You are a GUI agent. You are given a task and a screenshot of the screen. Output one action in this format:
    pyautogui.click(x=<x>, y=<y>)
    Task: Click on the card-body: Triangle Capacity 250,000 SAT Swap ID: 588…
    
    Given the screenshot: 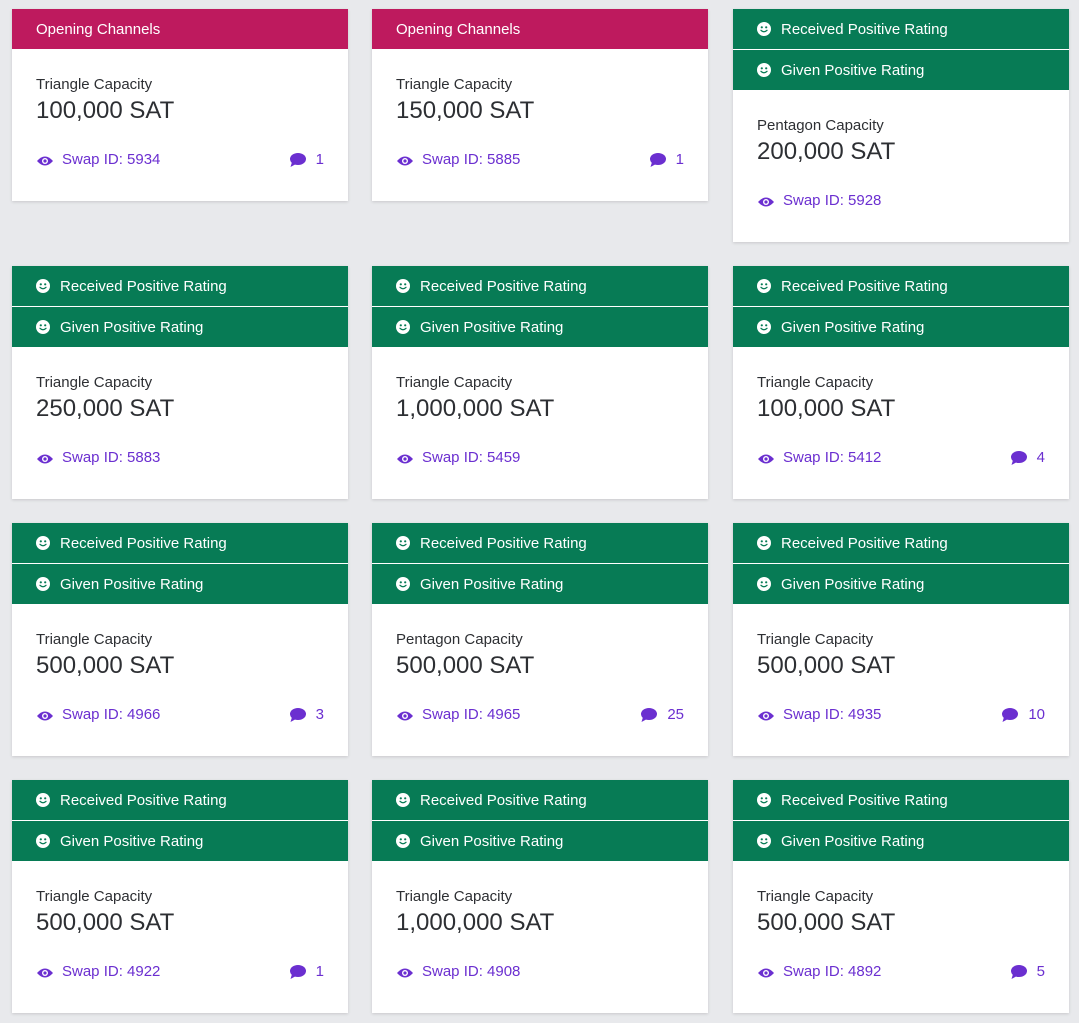 What is the action you would take?
    pyautogui.click(x=180, y=423)
    